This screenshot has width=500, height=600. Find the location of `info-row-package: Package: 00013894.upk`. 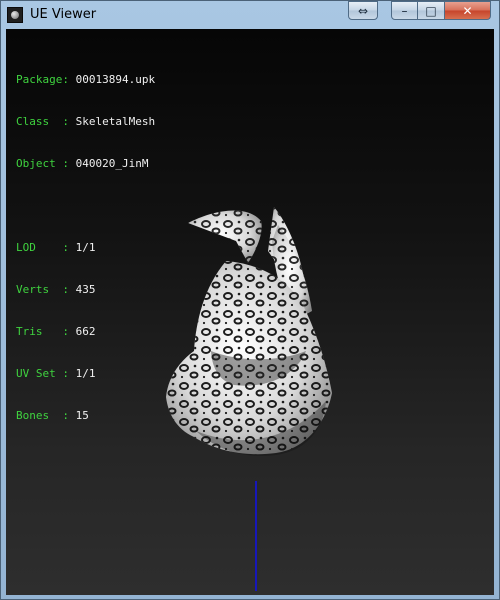

info-row-package: Package: 00013894.upk is located at coordinates (85, 80).